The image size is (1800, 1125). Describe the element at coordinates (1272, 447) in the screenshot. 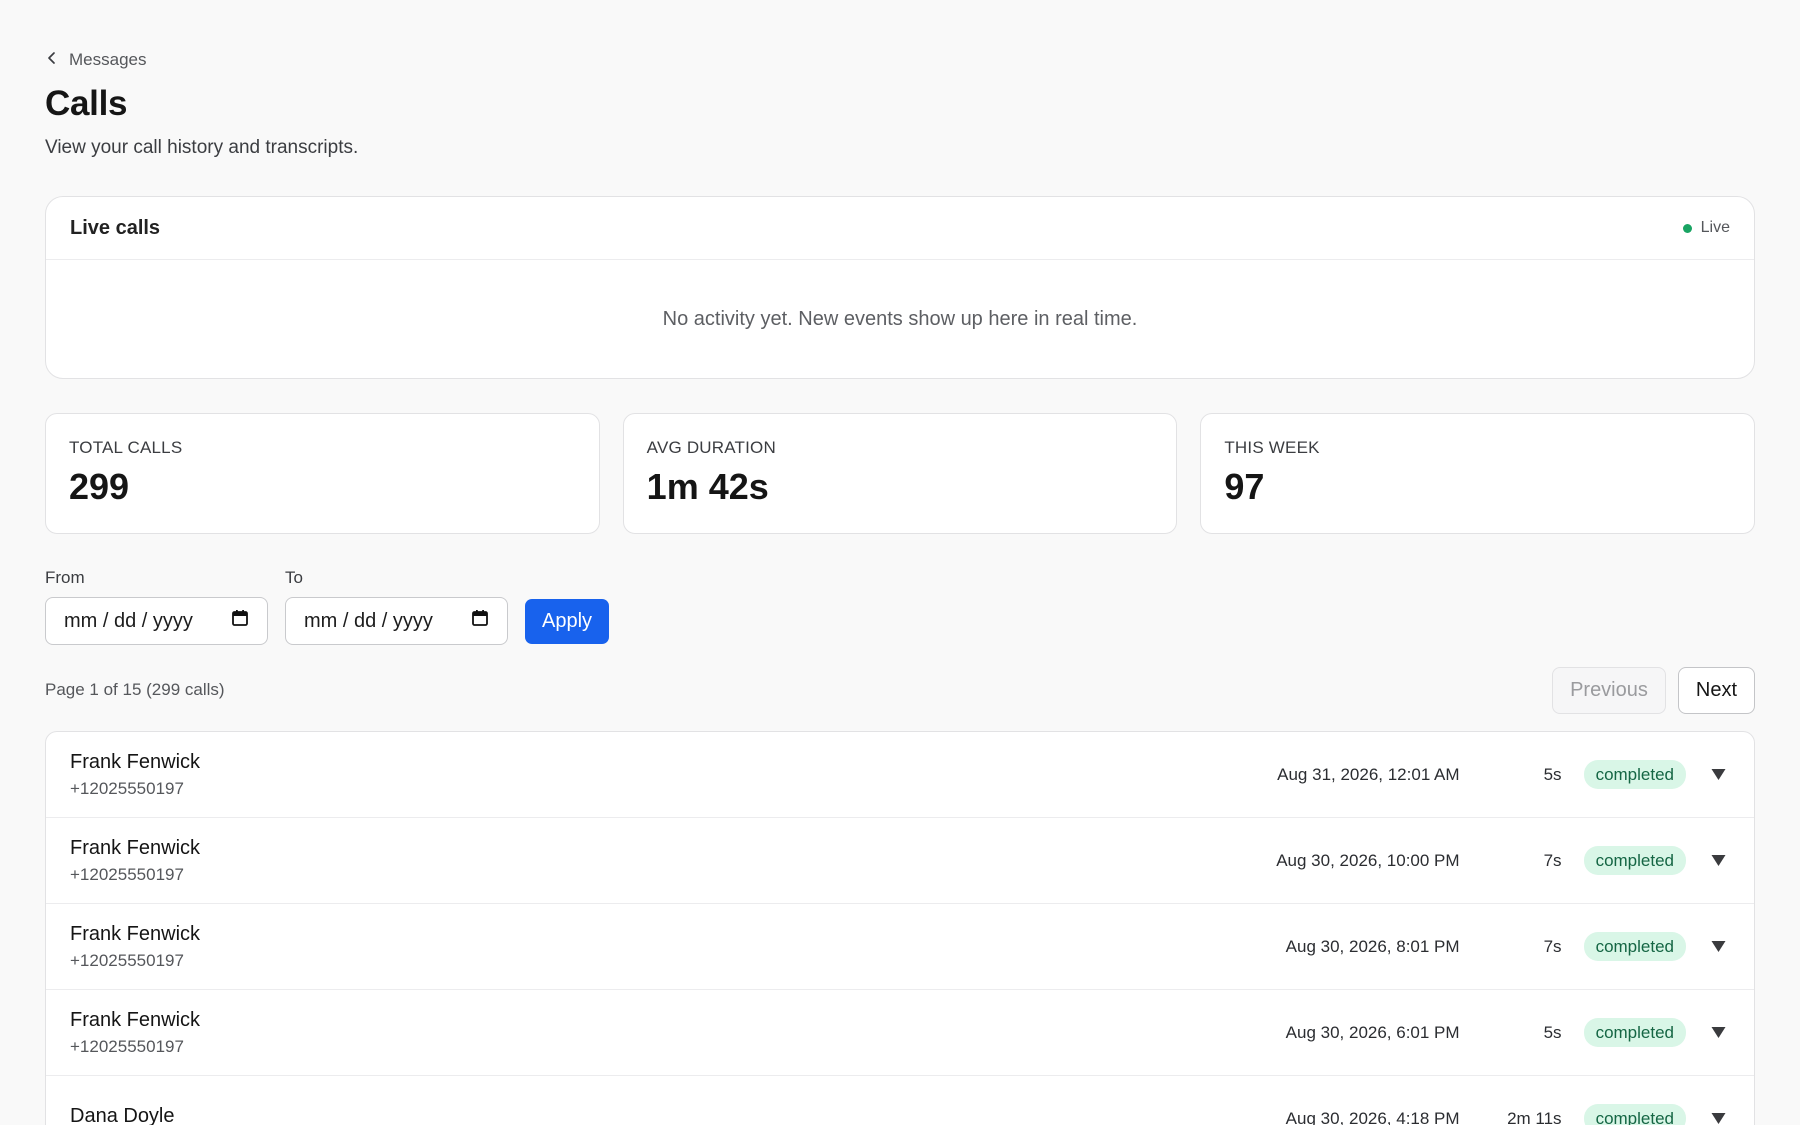

I see `stat-label: THIS WEEK` at that location.